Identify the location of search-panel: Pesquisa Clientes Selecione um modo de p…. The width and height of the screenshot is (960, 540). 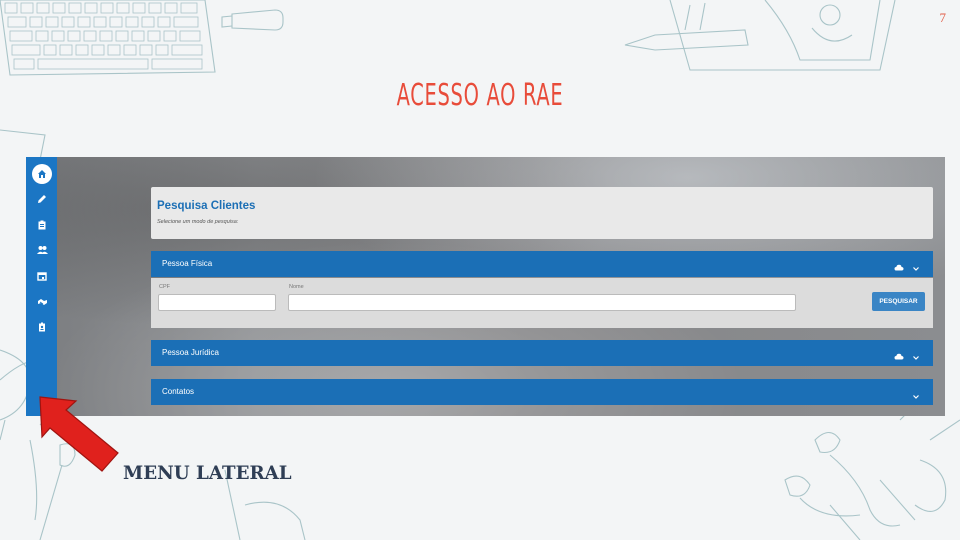
(542, 213).